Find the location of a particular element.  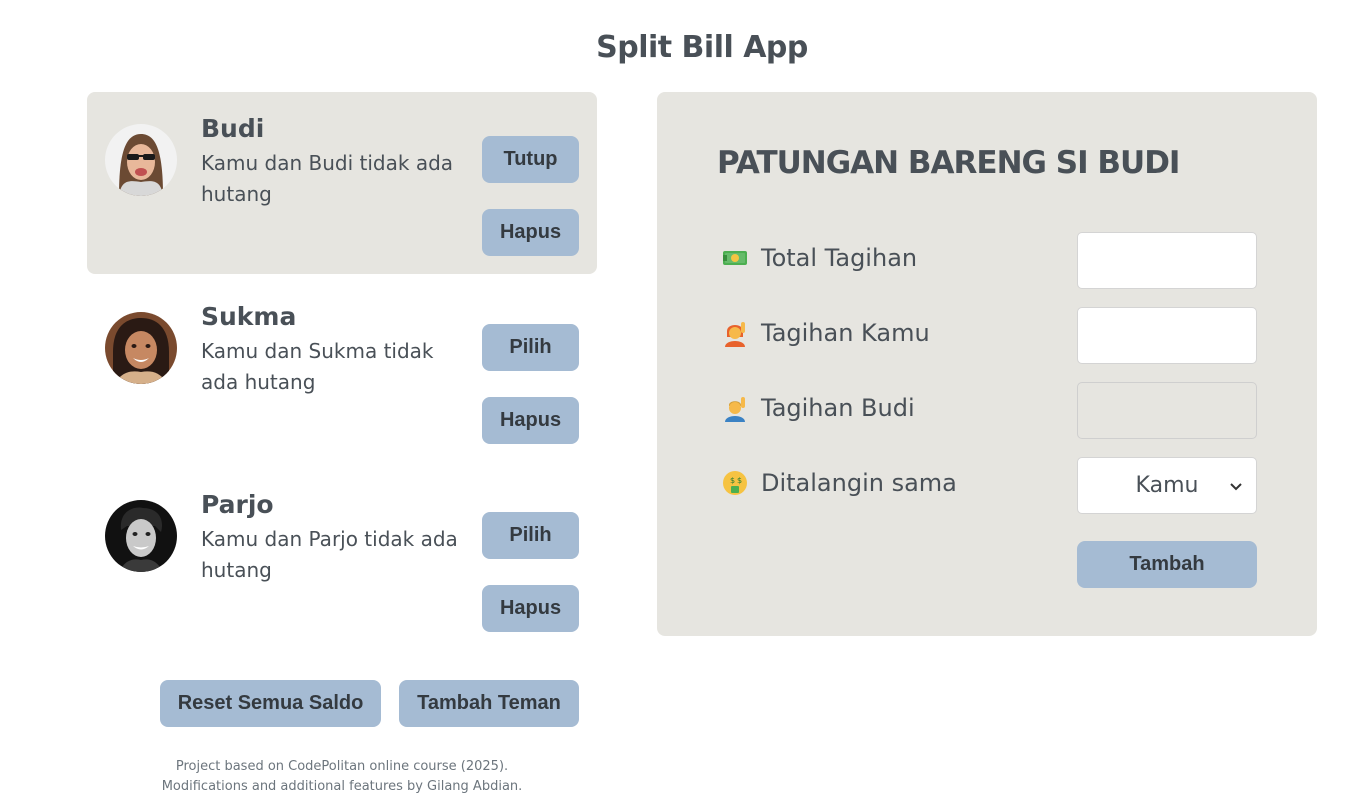

split-bill-title: PATUNGAN BARENG SI BUDI is located at coordinates (948, 163).